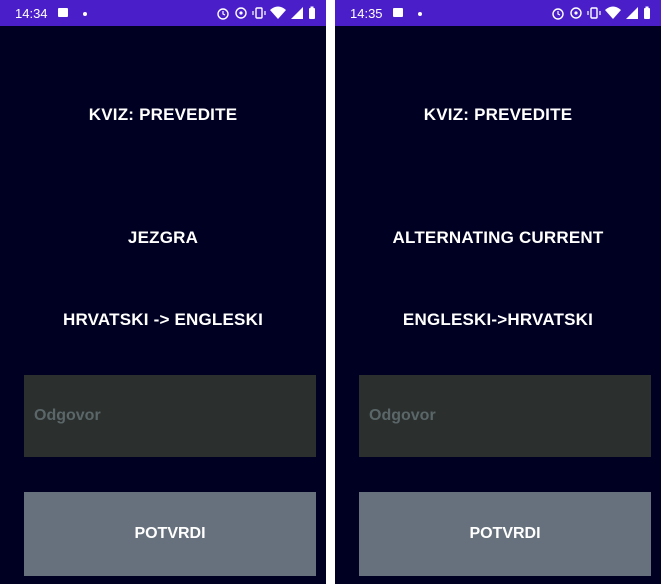 The height and width of the screenshot is (584, 661). I want to click on status-time: 14:34, so click(31, 13).